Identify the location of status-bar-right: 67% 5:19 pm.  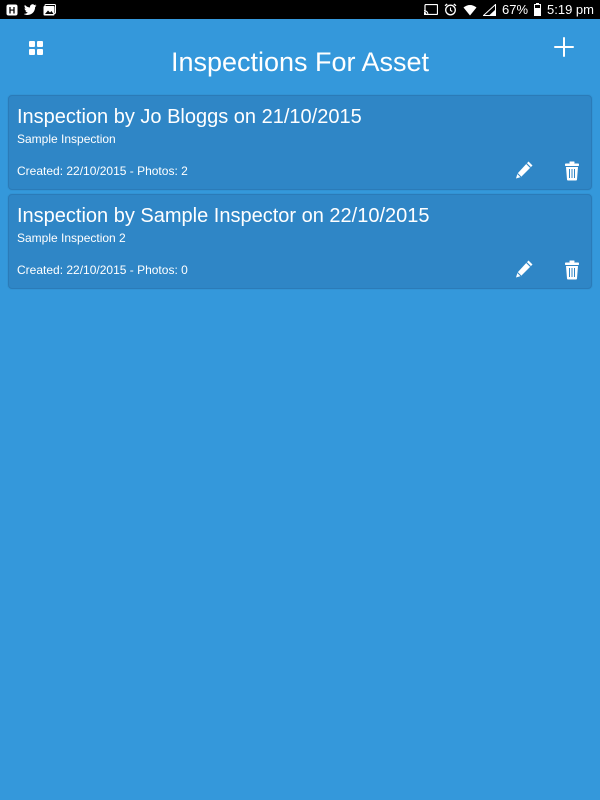
(511, 9).